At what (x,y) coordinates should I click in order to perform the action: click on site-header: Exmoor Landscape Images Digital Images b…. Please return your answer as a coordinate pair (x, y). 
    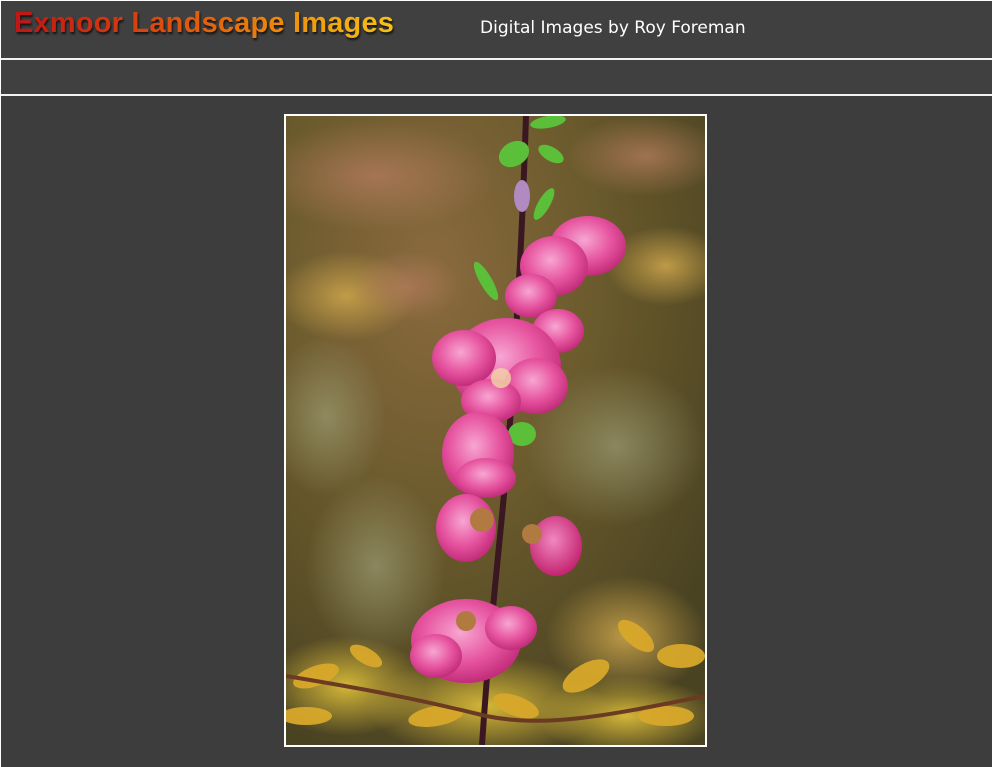
    Looking at the image, I should click on (496, 30).